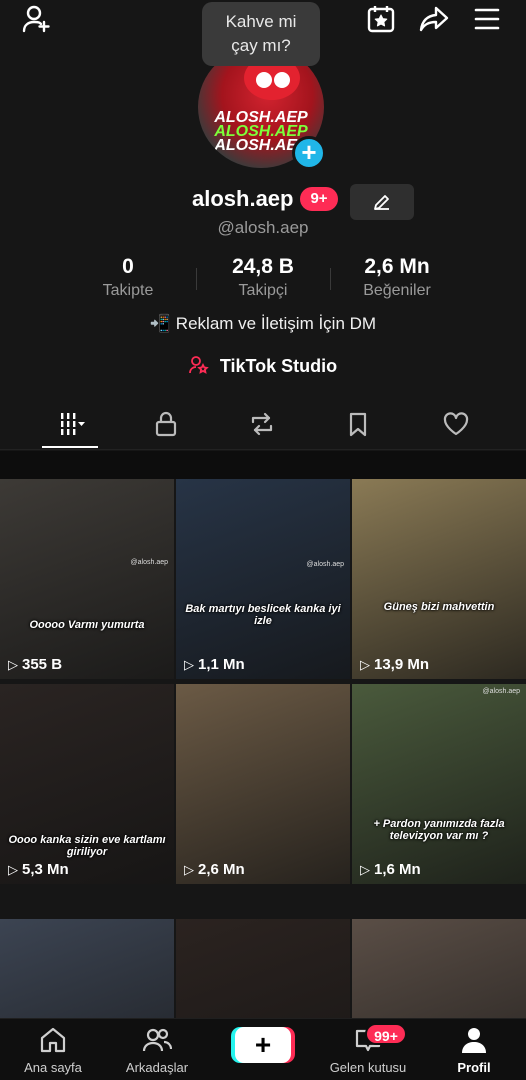 This screenshot has width=526, height=1080. Describe the element at coordinates (201, 366) in the screenshot. I see `studio-person-star-icon` at that location.